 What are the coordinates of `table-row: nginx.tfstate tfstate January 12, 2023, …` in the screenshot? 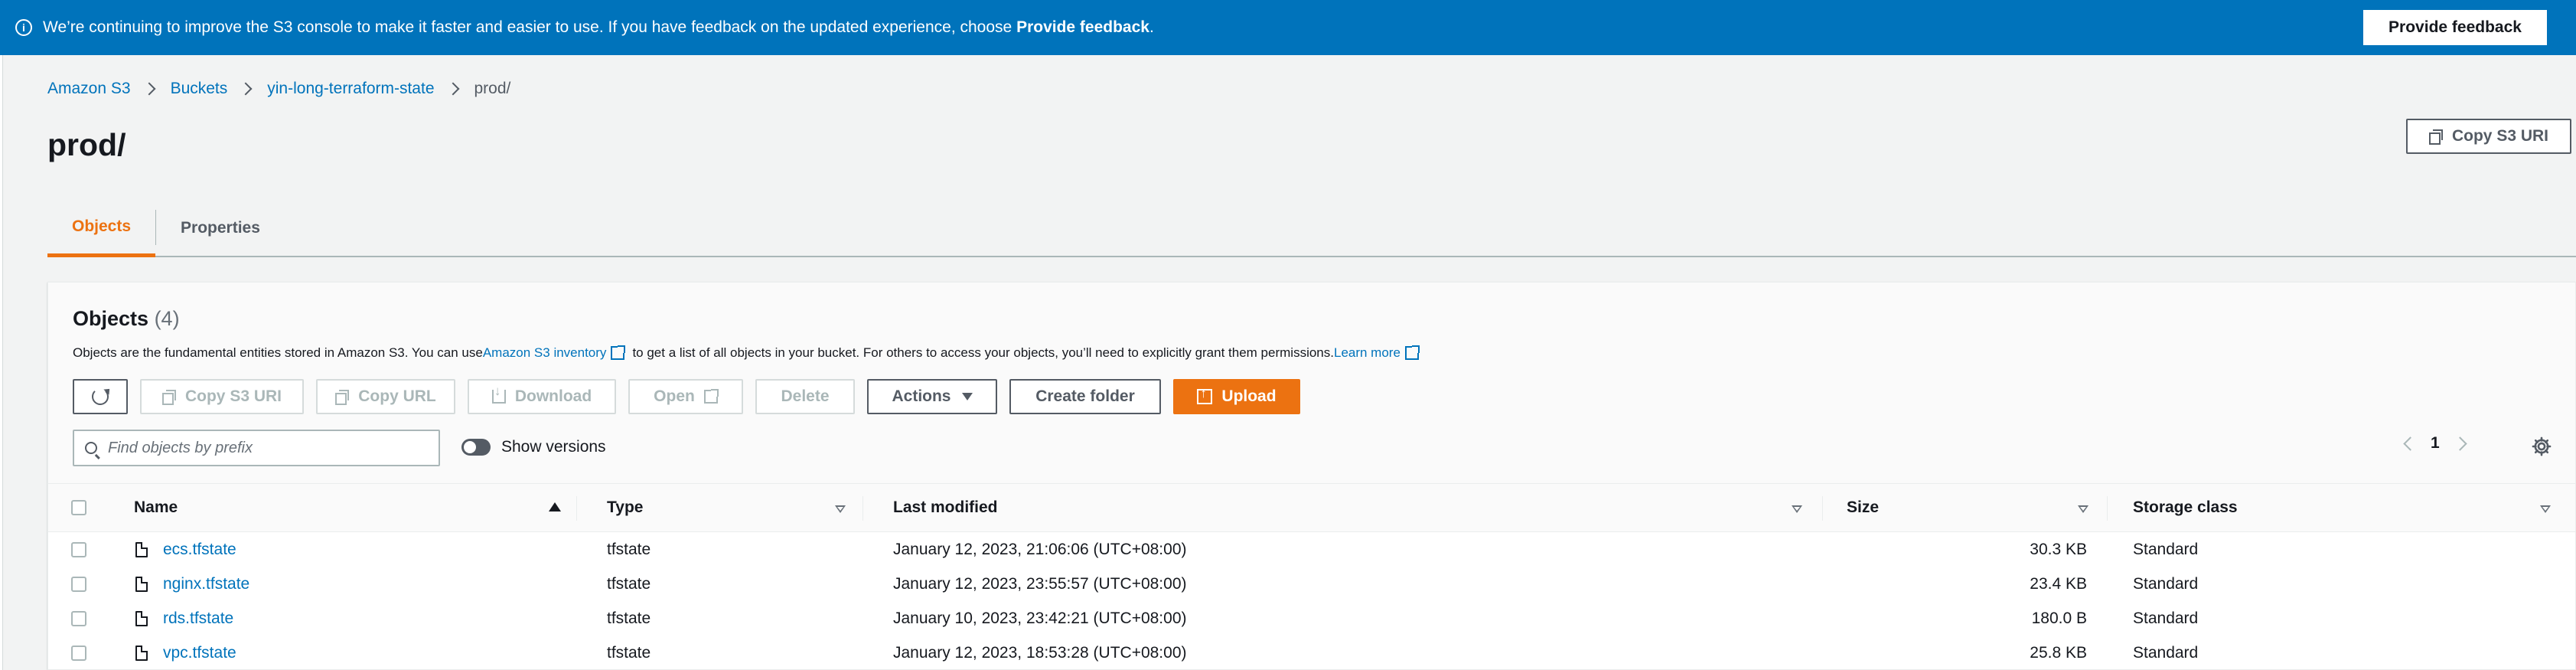 It's located at (1311, 584).